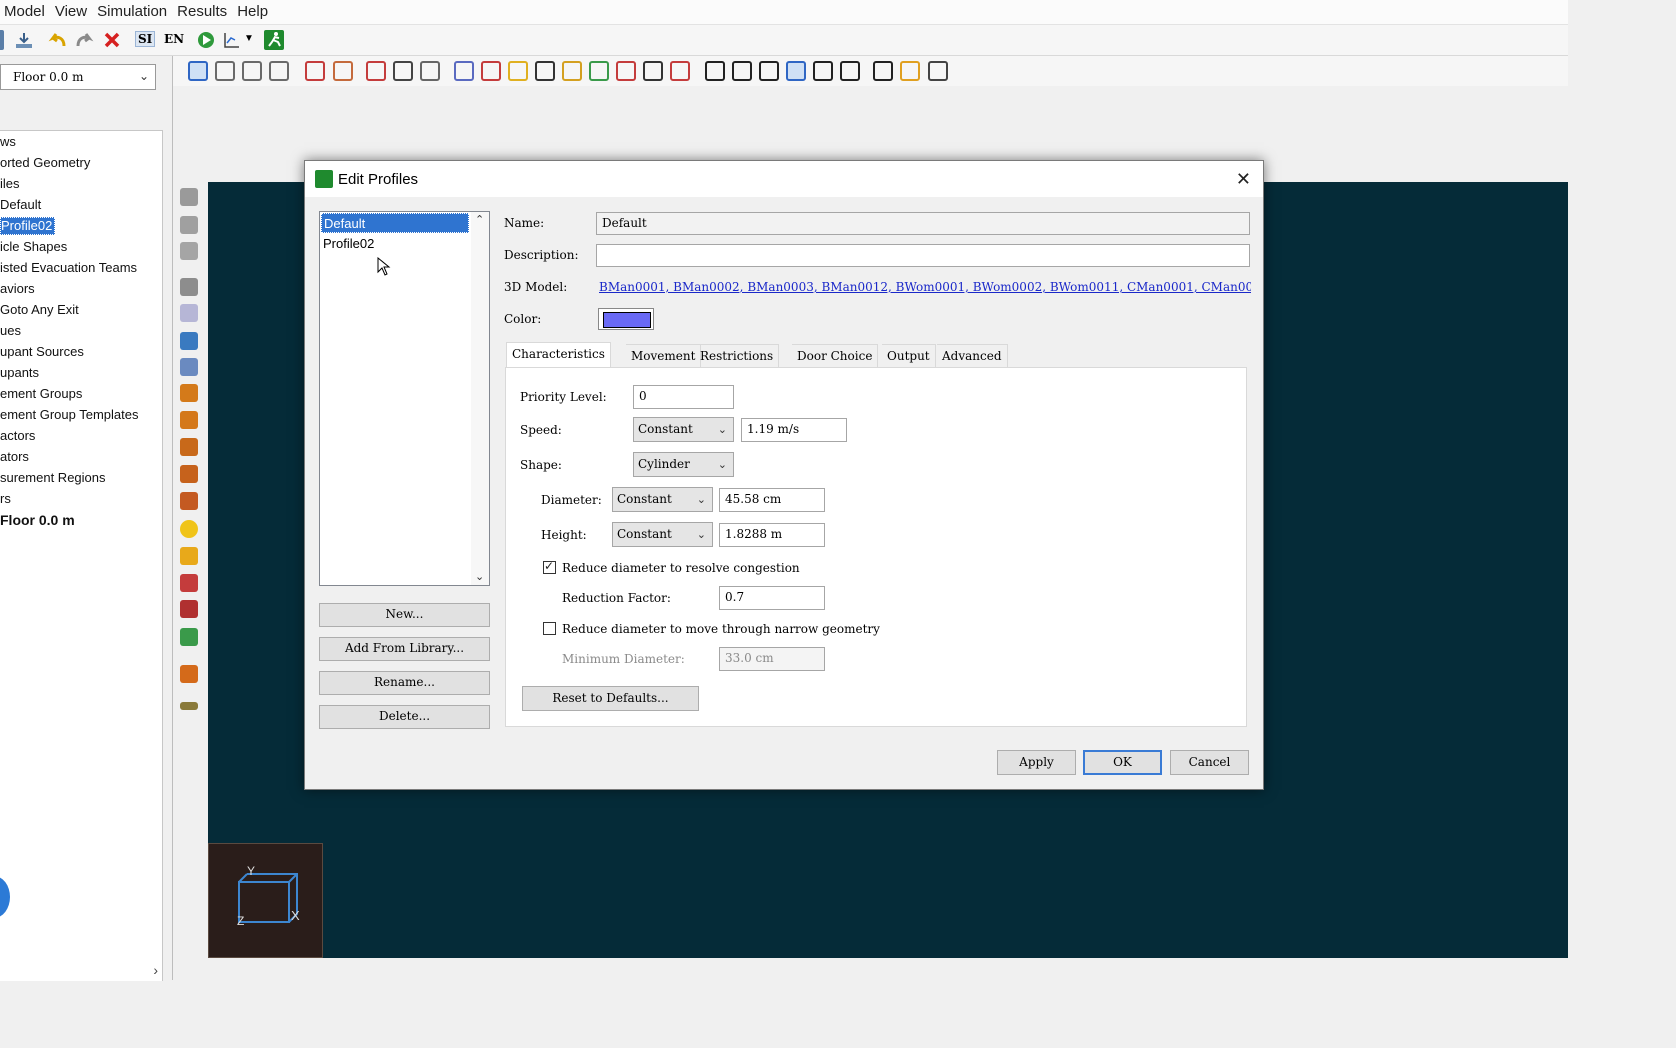 This screenshot has width=1676, height=1048. I want to click on chevron-right-icon: ›, so click(155, 970).